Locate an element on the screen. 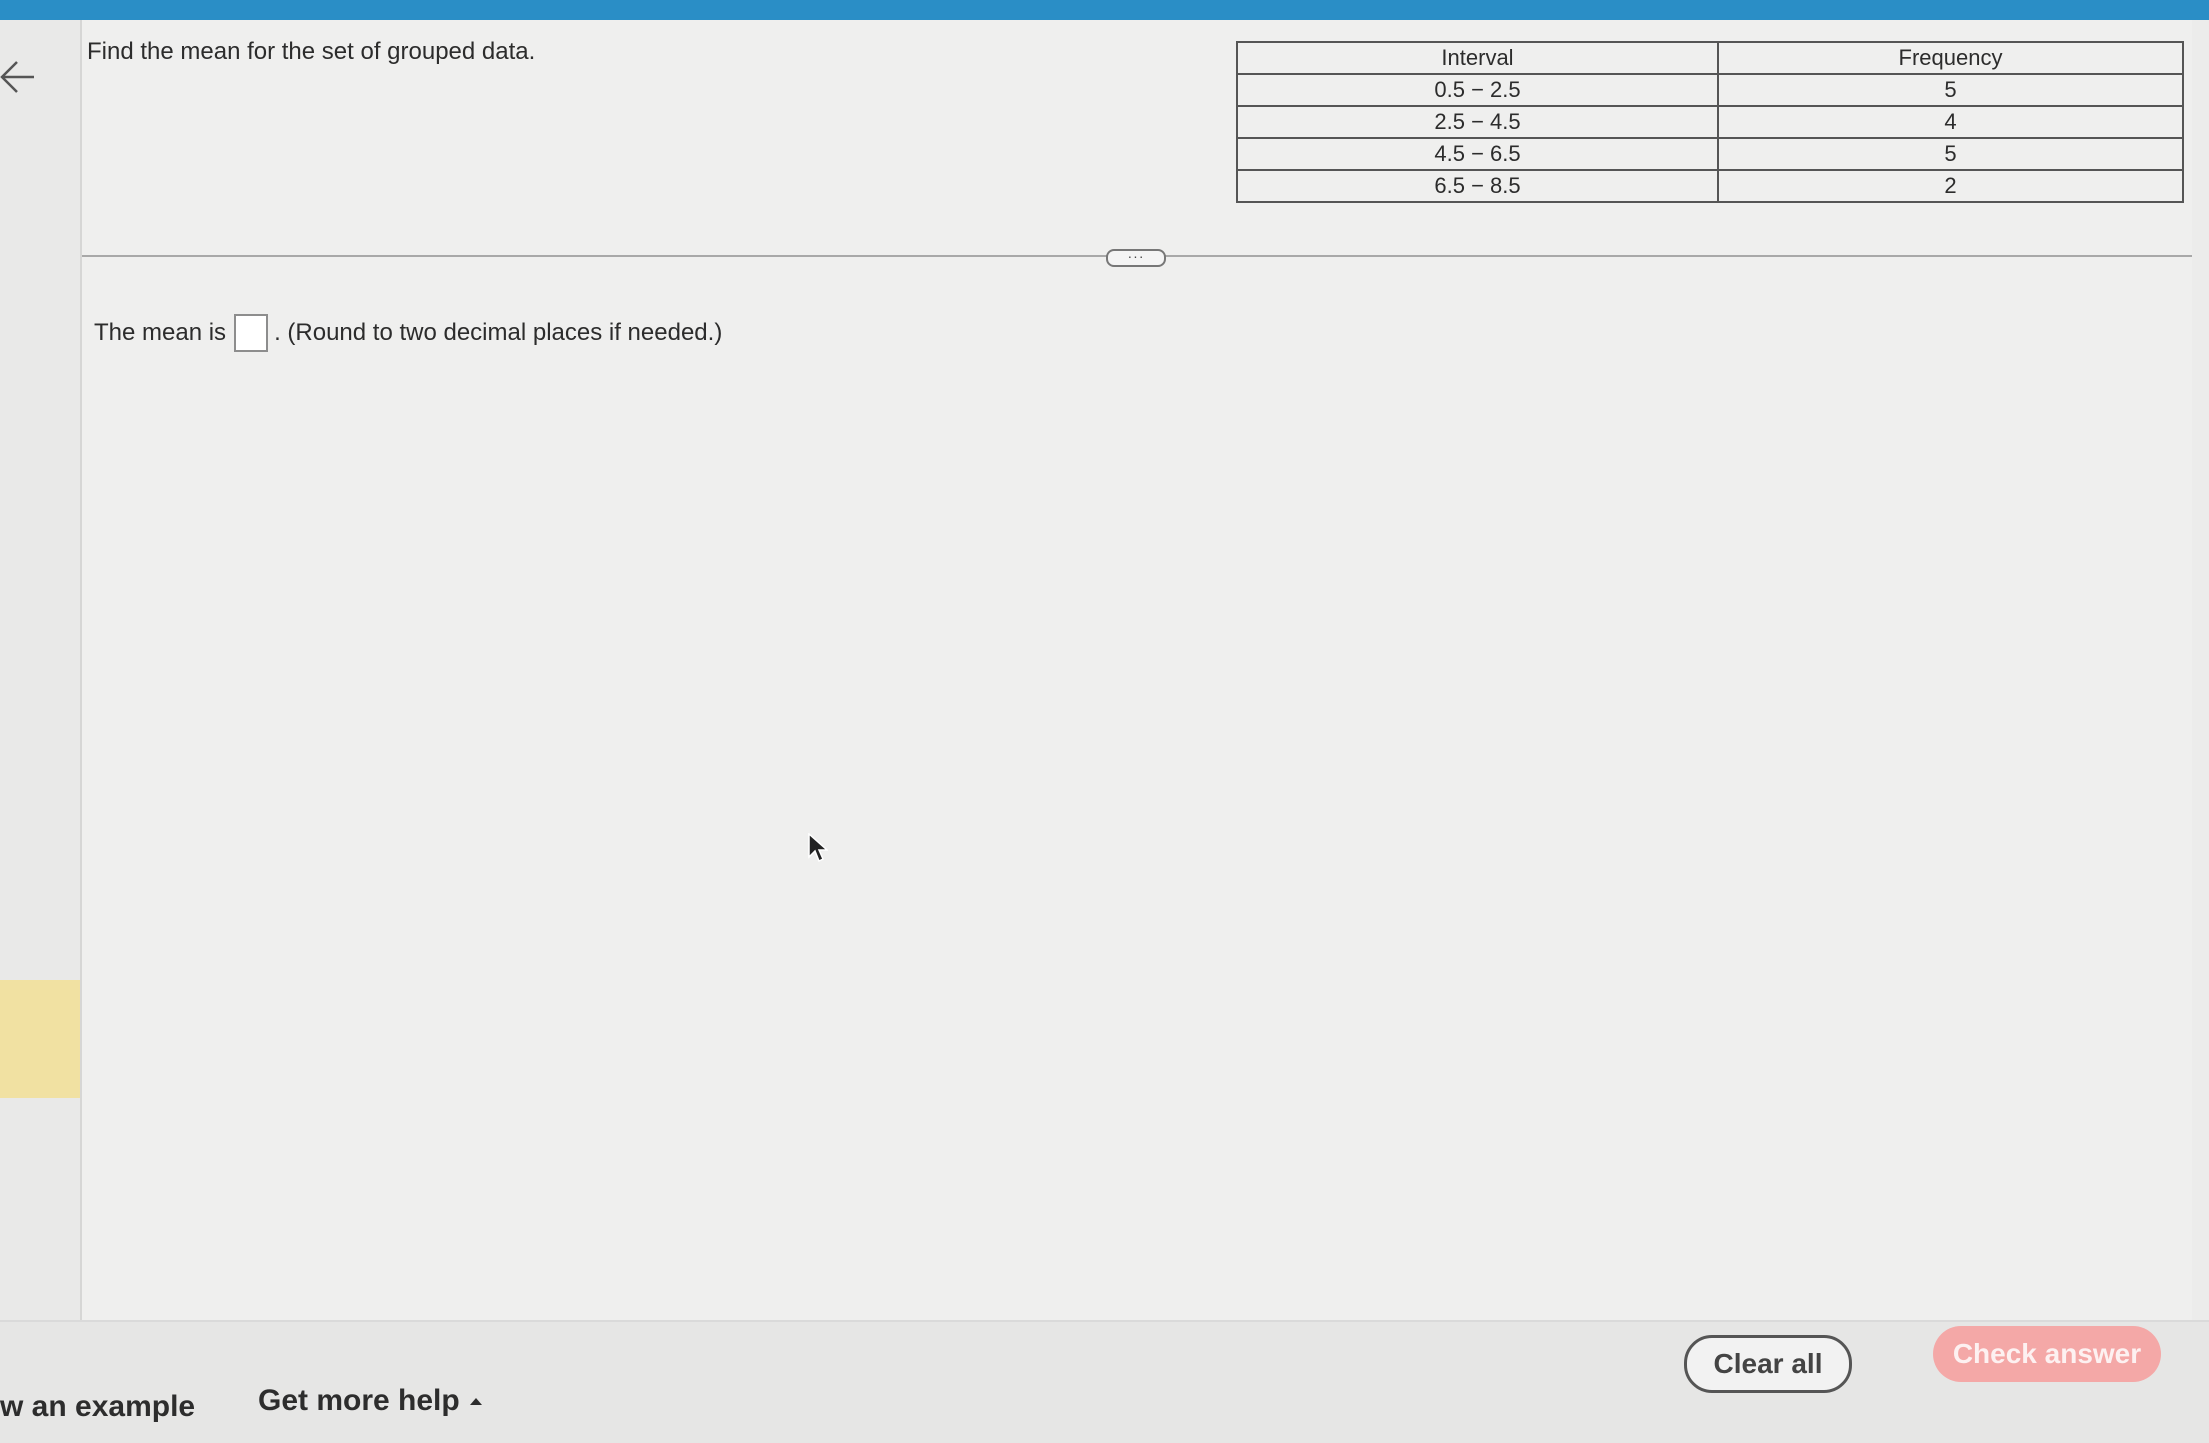 The height and width of the screenshot is (1443, 2209). table-row: 4.5 − 6.5 5 is located at coordinates (1710, 154).